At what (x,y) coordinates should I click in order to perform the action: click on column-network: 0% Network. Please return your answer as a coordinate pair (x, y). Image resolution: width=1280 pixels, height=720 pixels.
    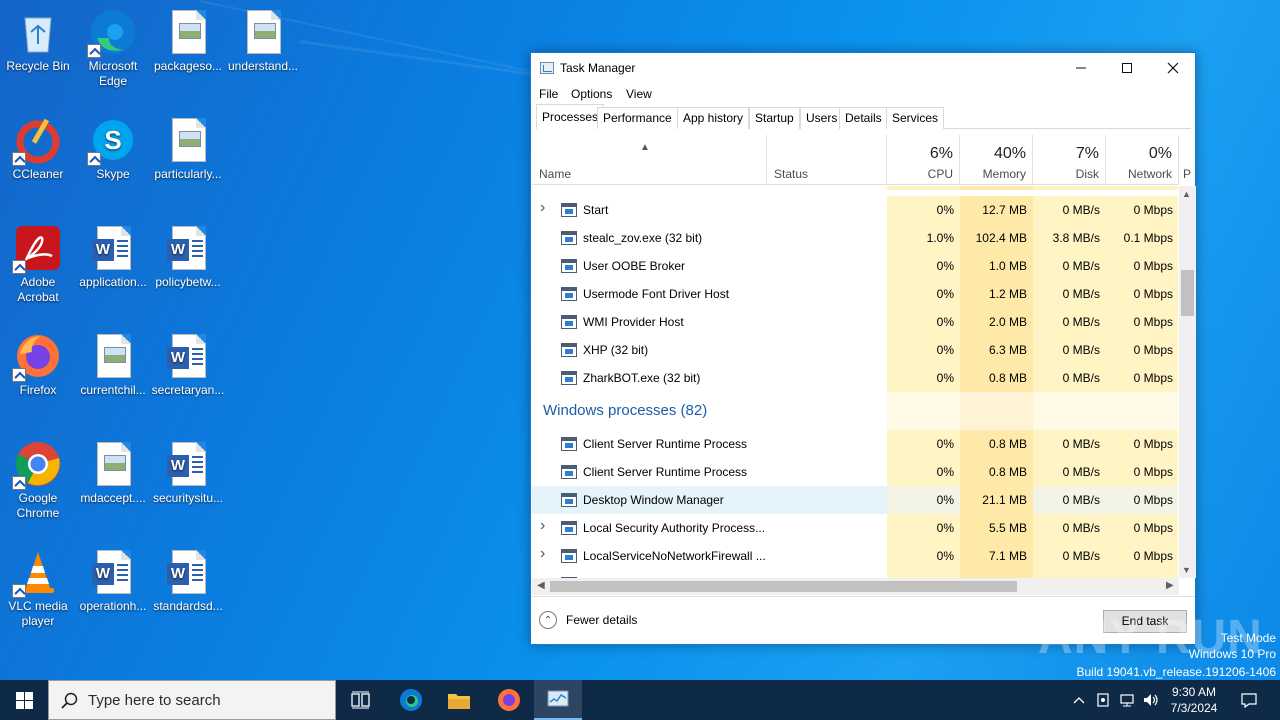
    Looking at the image, I should click on (1141, 160).